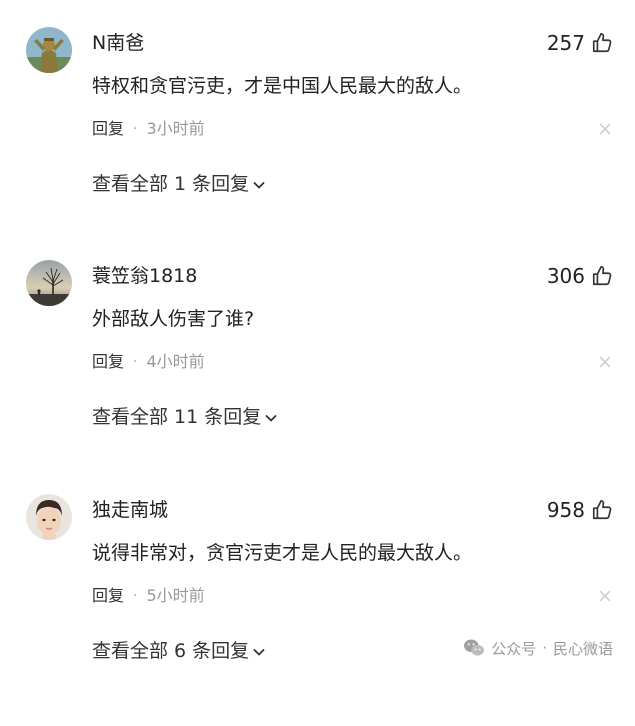 The image size is (635, 726). I want to click on view-all-replies-button: 查看全部 1 条回复, so click(179, 184).